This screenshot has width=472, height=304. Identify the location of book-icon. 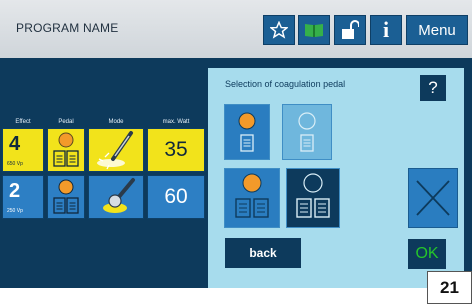
(314, 30).